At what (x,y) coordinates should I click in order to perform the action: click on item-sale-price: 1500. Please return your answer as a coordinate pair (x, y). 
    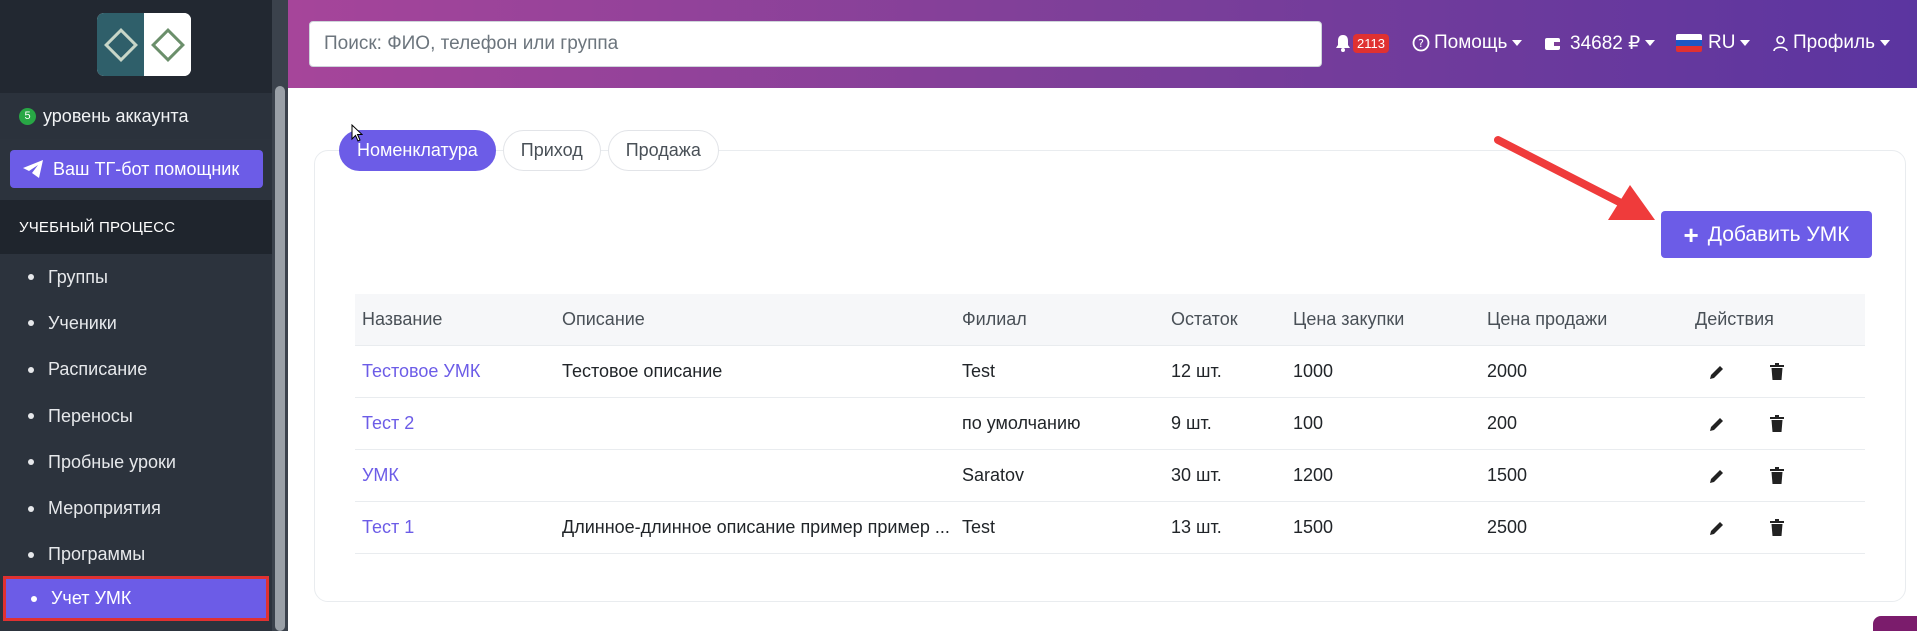
    Looking at the image, I should click on (1507, 475).